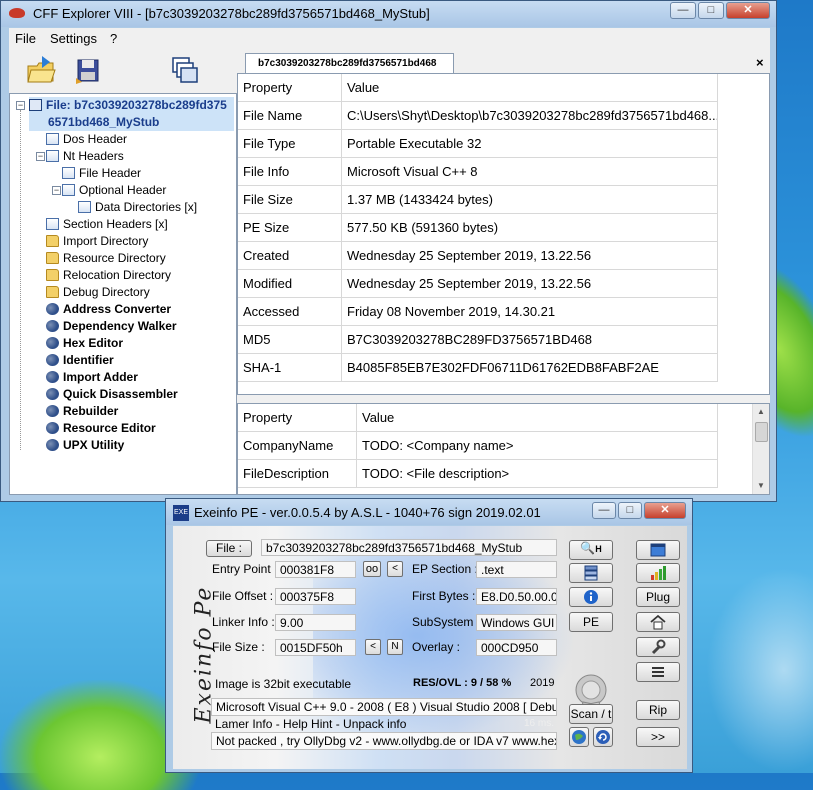  Describe the element at coordinates (92, 377) in the screenshot. I see `tree-item: Import Adder` at that location.